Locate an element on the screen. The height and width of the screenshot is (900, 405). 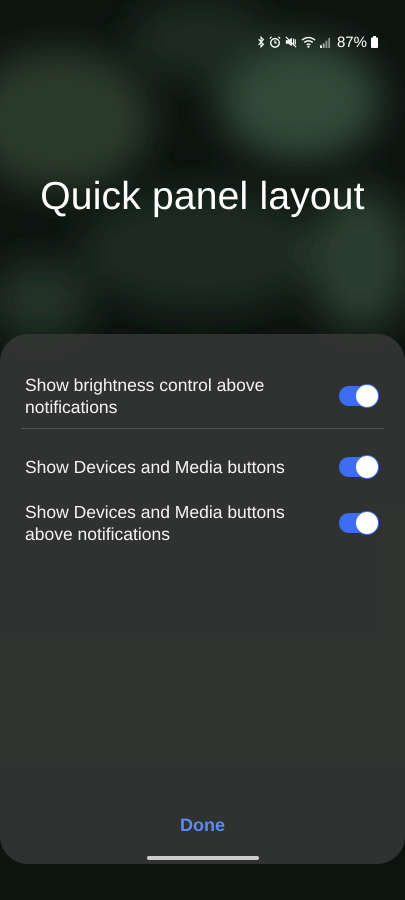
option-label: Show Devices and Media buttons above notifications is located at coordinates (155, 523).